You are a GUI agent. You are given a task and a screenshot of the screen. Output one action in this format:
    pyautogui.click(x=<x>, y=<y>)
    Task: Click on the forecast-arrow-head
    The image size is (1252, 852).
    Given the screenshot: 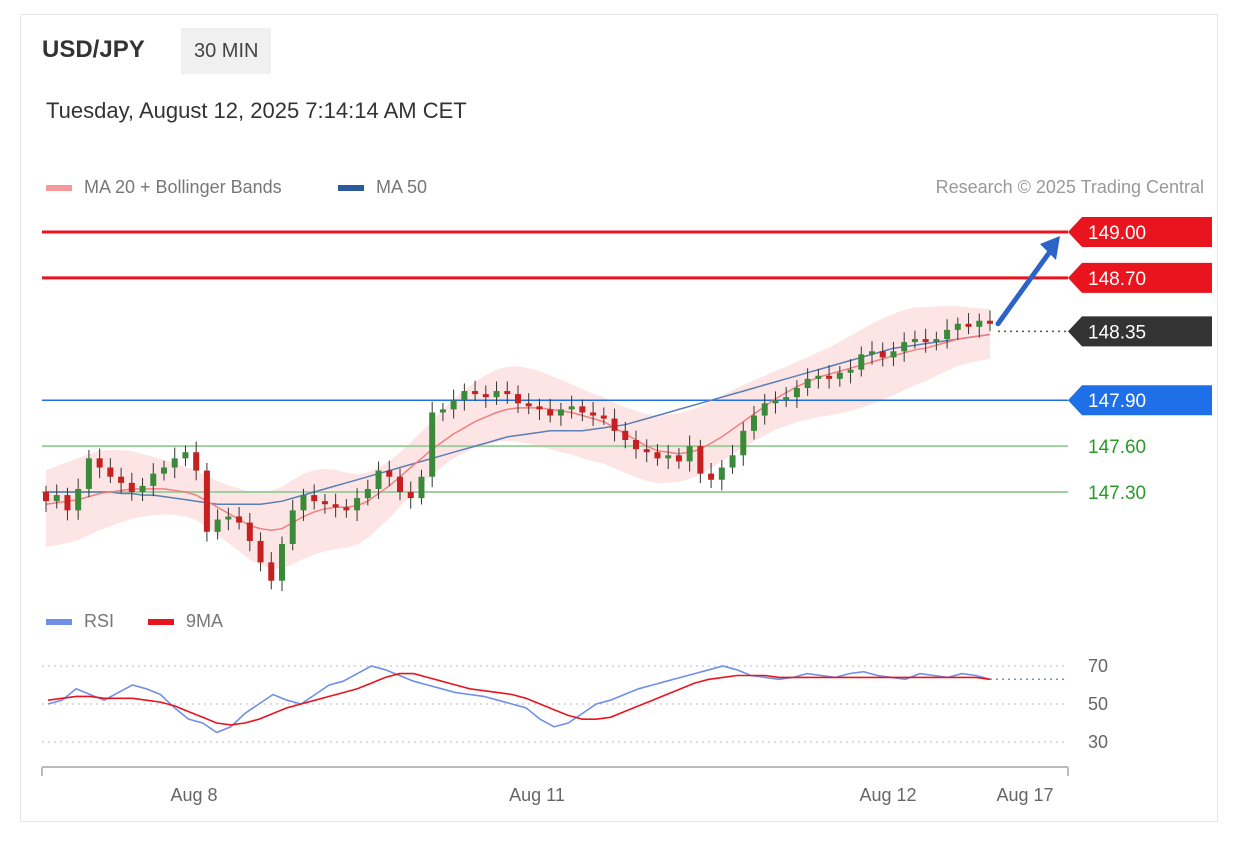 What is the action you would take?
    pyautogui.click(x=1050, y=248)
    